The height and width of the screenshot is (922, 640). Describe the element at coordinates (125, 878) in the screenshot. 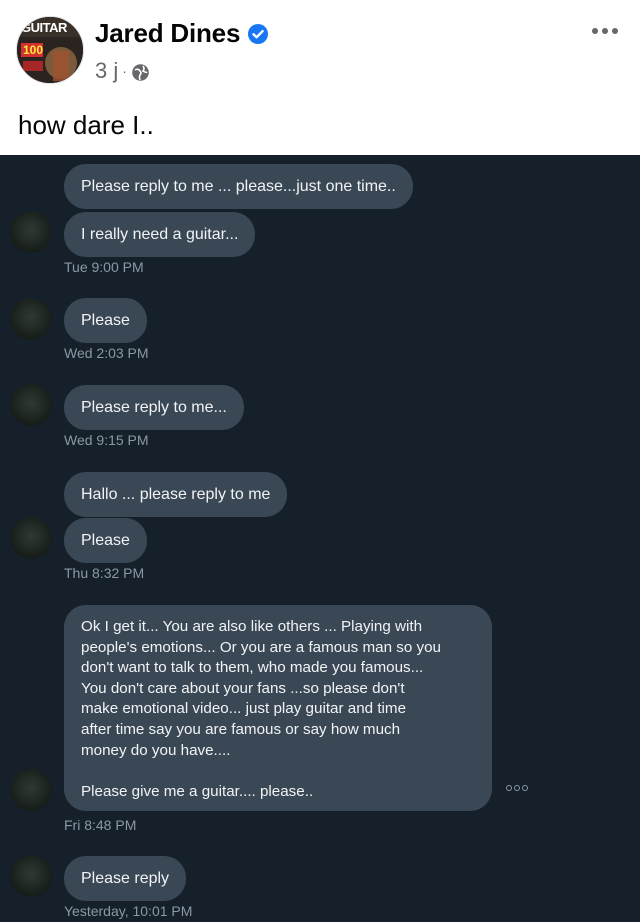

I see `message-bubble: Please reply` at that location.